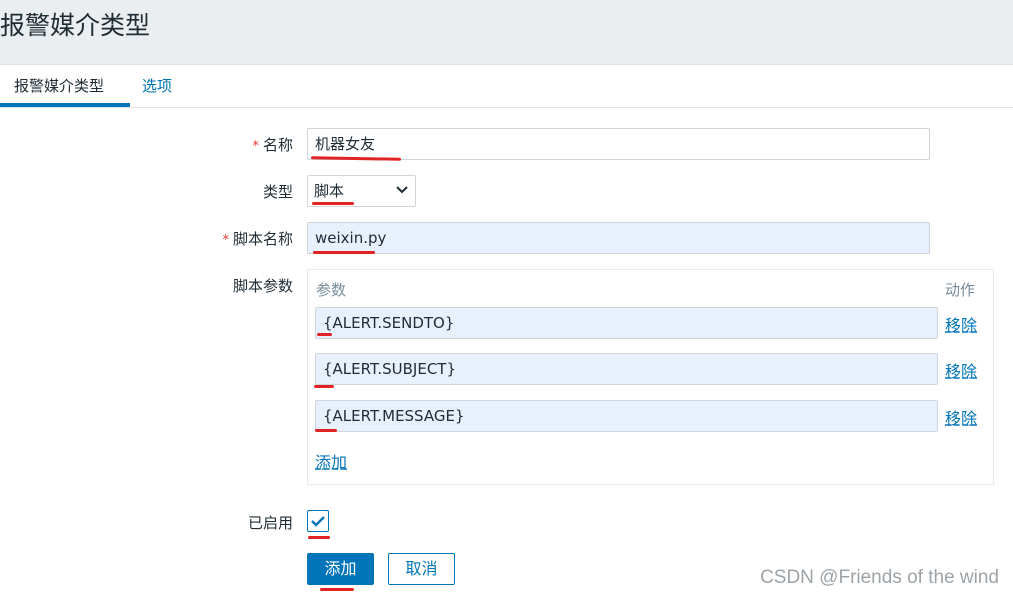 This screenshot has width=1013, height=597. I want to click on tab-bar: 报警媒介类型 选项, so click(506, 86).